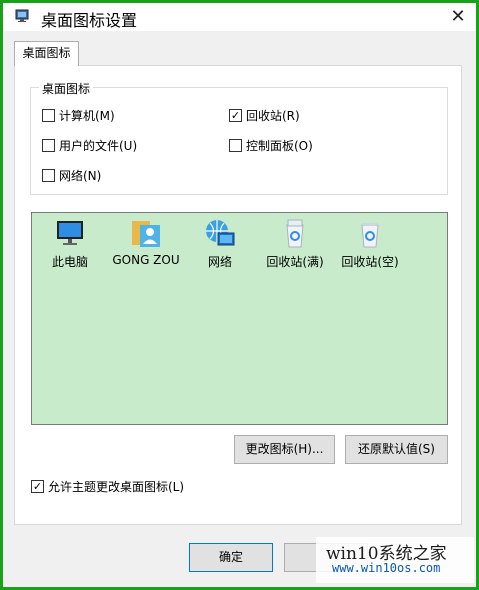 The image size is (479, 590). What do you see at coordinates (396, 449) in the screenshot?
I see `restore-default-button: 还原默认值(S)` at bounding box center [396, 449].